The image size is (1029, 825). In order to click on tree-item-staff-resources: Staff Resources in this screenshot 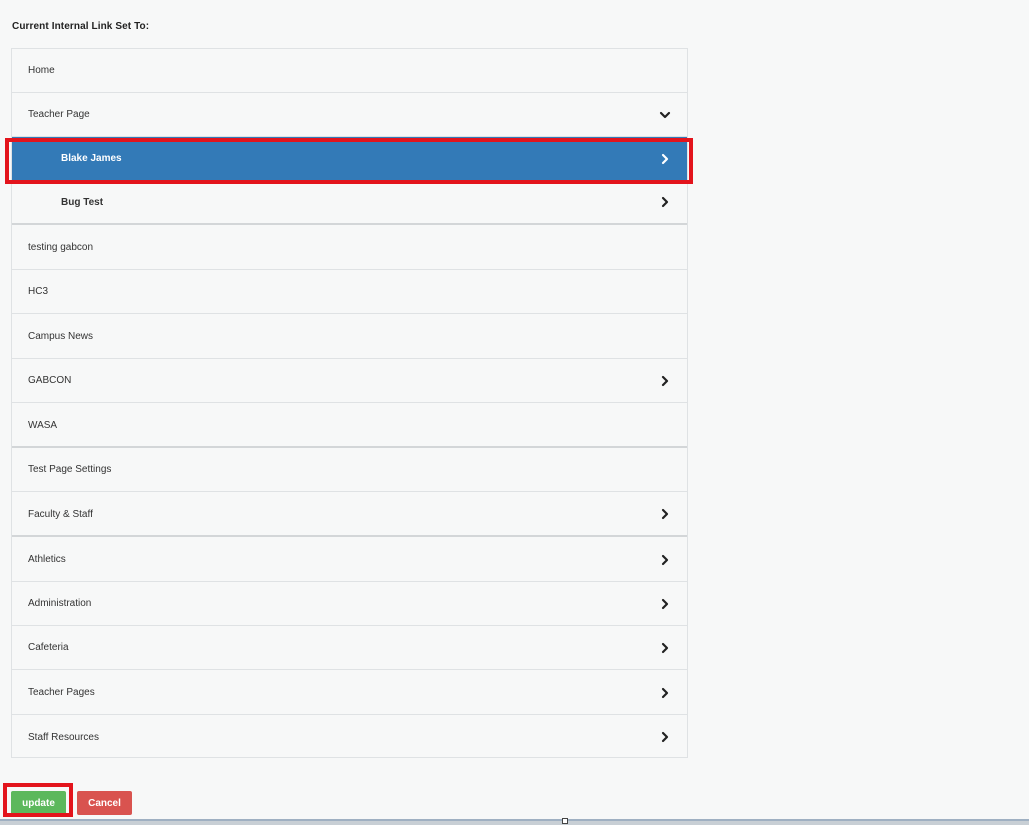, I will do `click(349, 737)`.